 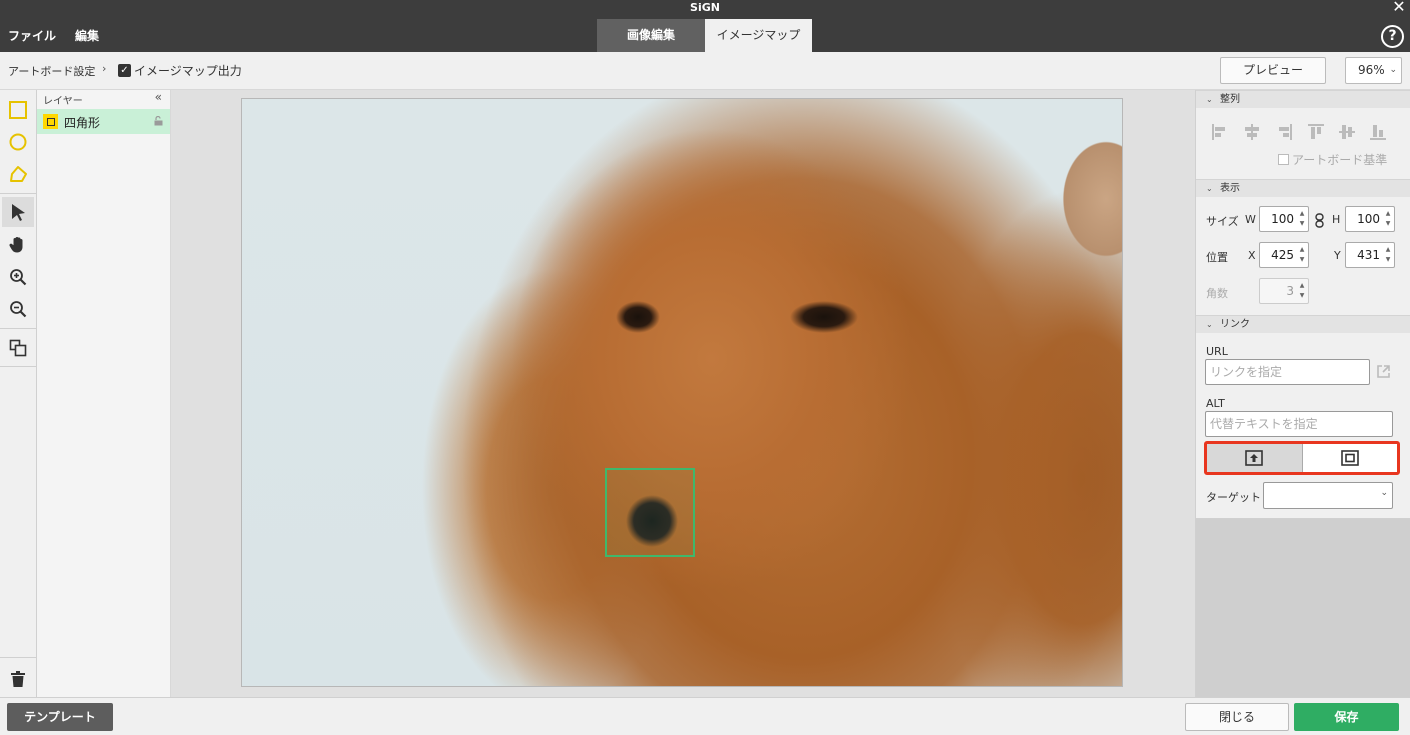 I want to click on bring-front-button, so click(x=1255, y=458).